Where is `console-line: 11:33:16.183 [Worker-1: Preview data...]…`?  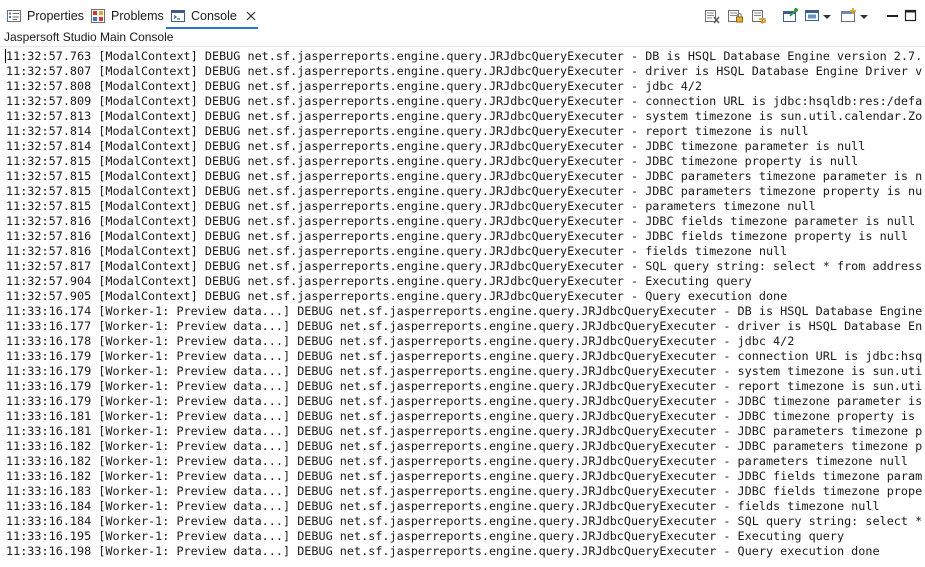 console-line: 11:33:16.183 [Worker-1: Preview data...]… is located at coordinates (464, 491).